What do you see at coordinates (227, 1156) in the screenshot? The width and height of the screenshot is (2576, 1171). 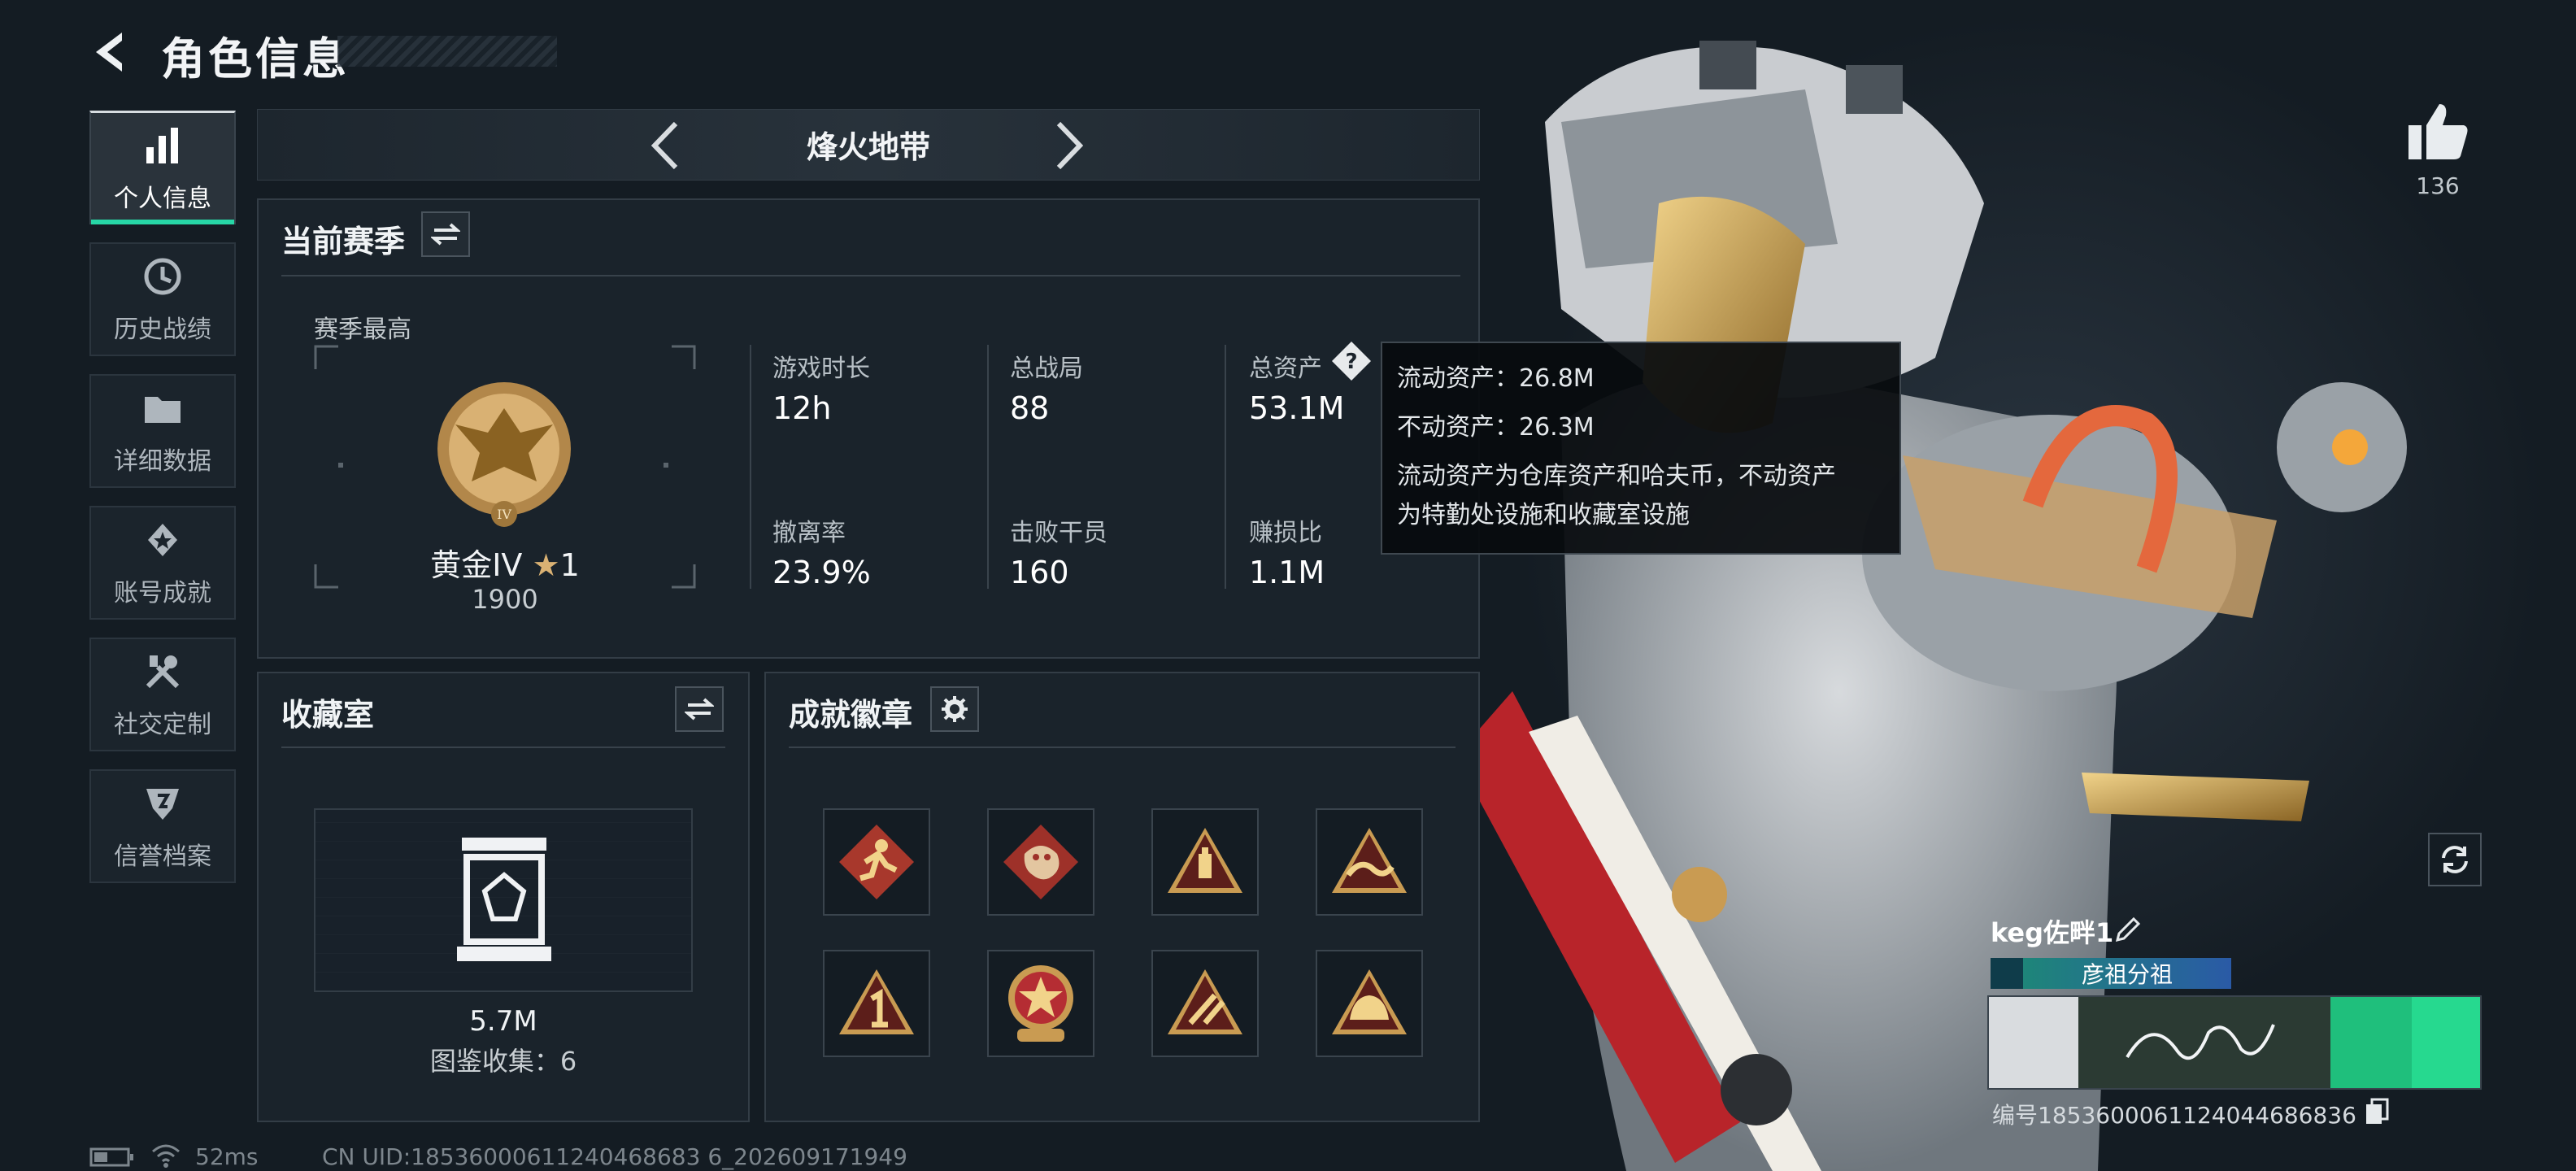 I see `ping-value: 52ms` at bounding box center [227, 1156].